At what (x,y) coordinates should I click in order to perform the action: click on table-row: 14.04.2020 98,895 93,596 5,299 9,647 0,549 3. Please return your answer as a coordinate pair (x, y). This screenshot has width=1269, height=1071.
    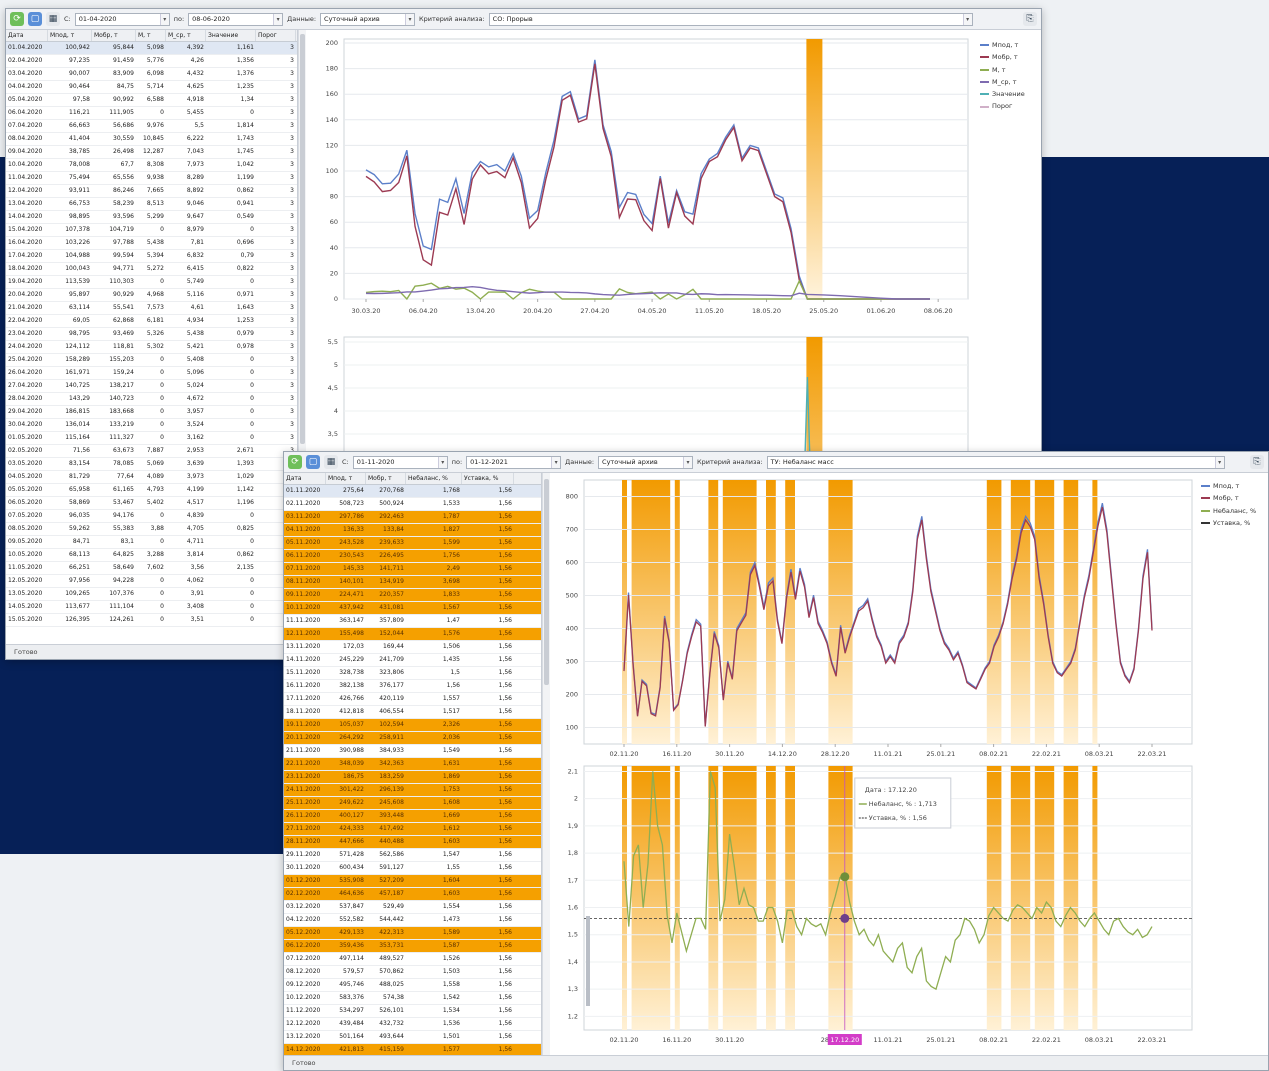
    Looking at the image, I should click on (151, 217).